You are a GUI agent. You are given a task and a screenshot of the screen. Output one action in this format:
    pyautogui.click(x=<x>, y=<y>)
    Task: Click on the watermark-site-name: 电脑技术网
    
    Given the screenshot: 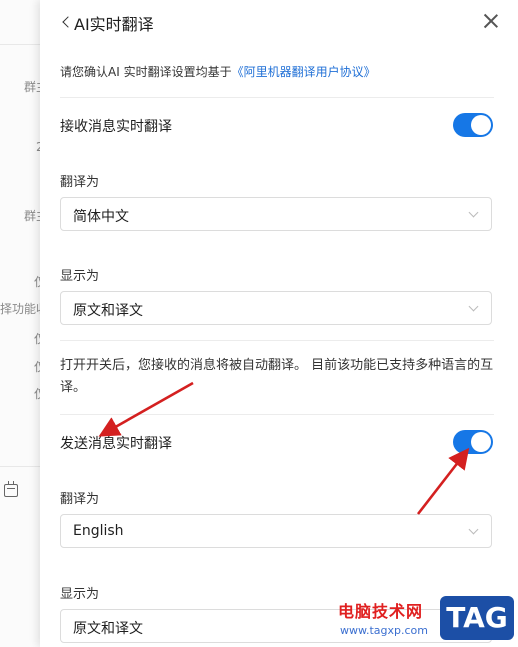 What is the action you would take?
    pyautogui.click(x=381, y=611)
    